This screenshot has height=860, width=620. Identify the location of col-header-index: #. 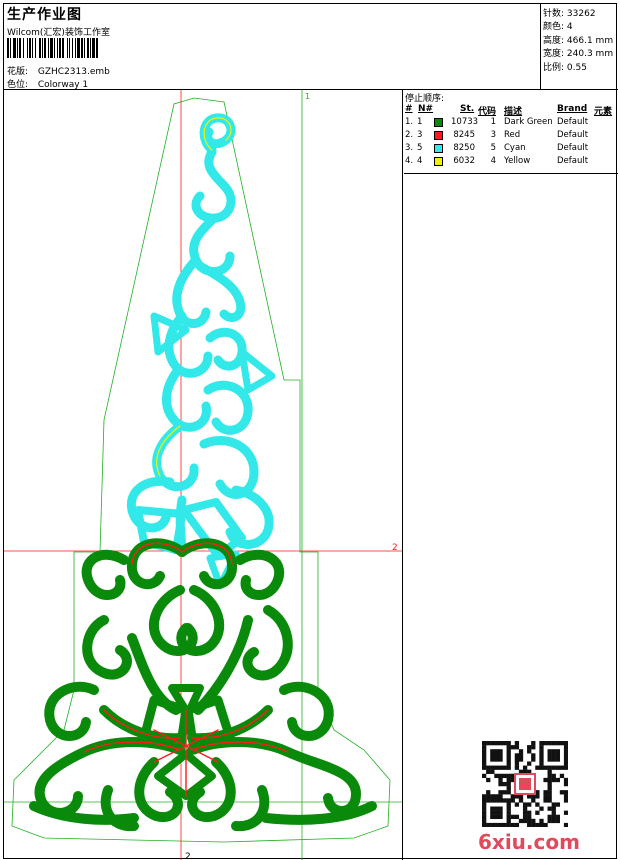
(409, 109).